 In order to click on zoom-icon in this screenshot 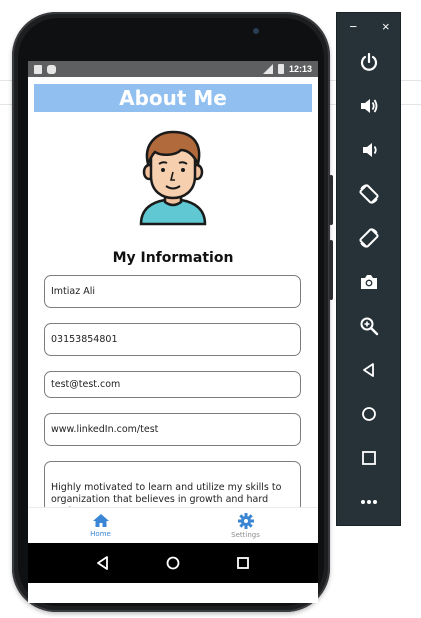, I will do `click(369, 326)`.